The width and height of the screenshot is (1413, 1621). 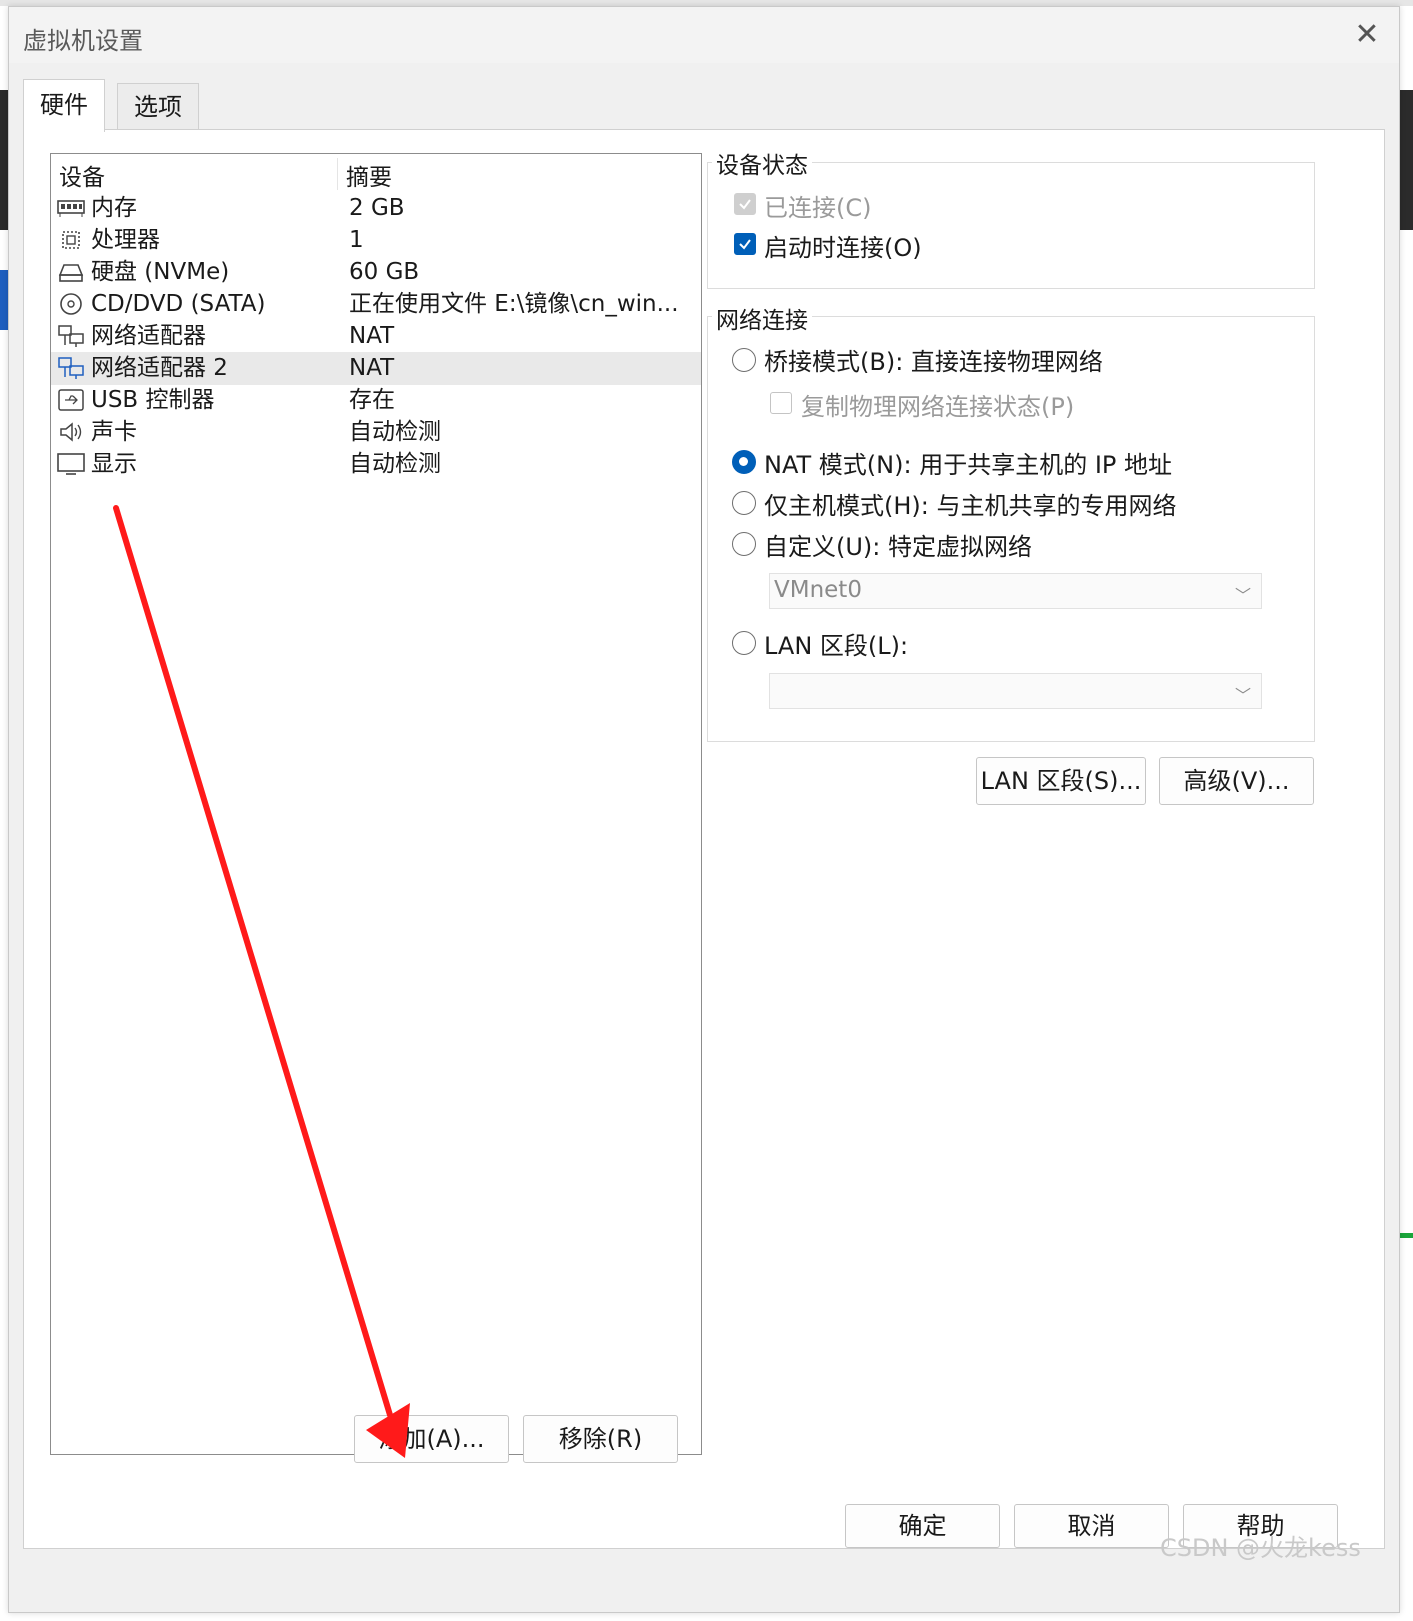 I want to click on annotation-arrow, so click(x=261, y=981).